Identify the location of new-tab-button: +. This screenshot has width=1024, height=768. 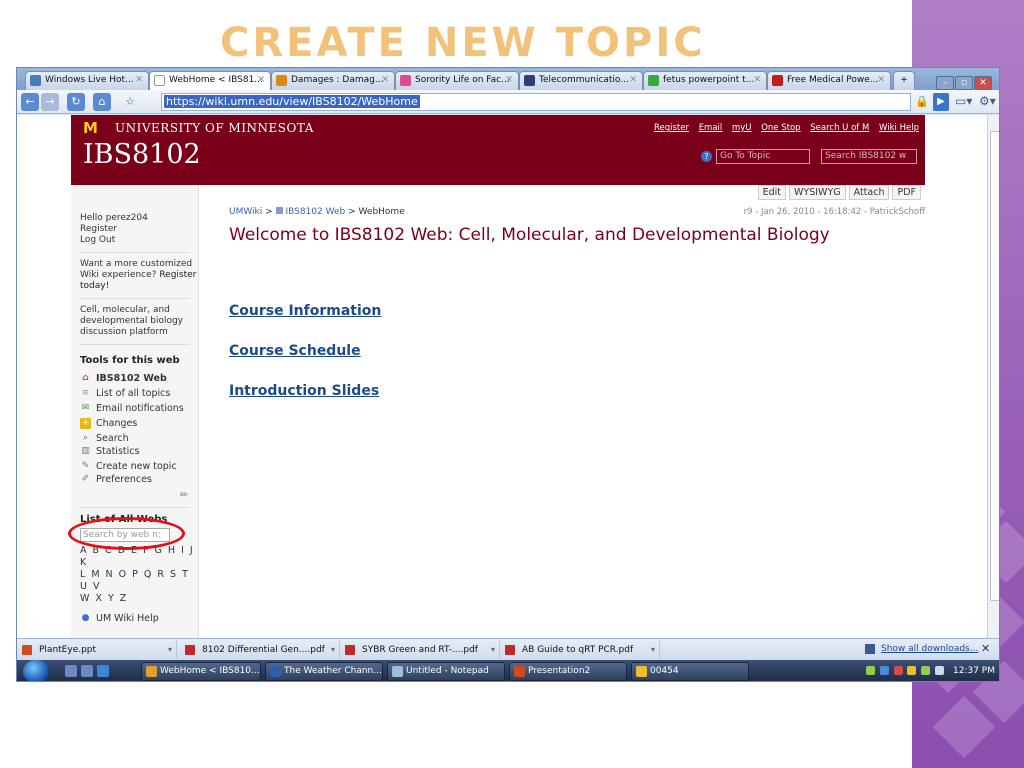
(904, 80).